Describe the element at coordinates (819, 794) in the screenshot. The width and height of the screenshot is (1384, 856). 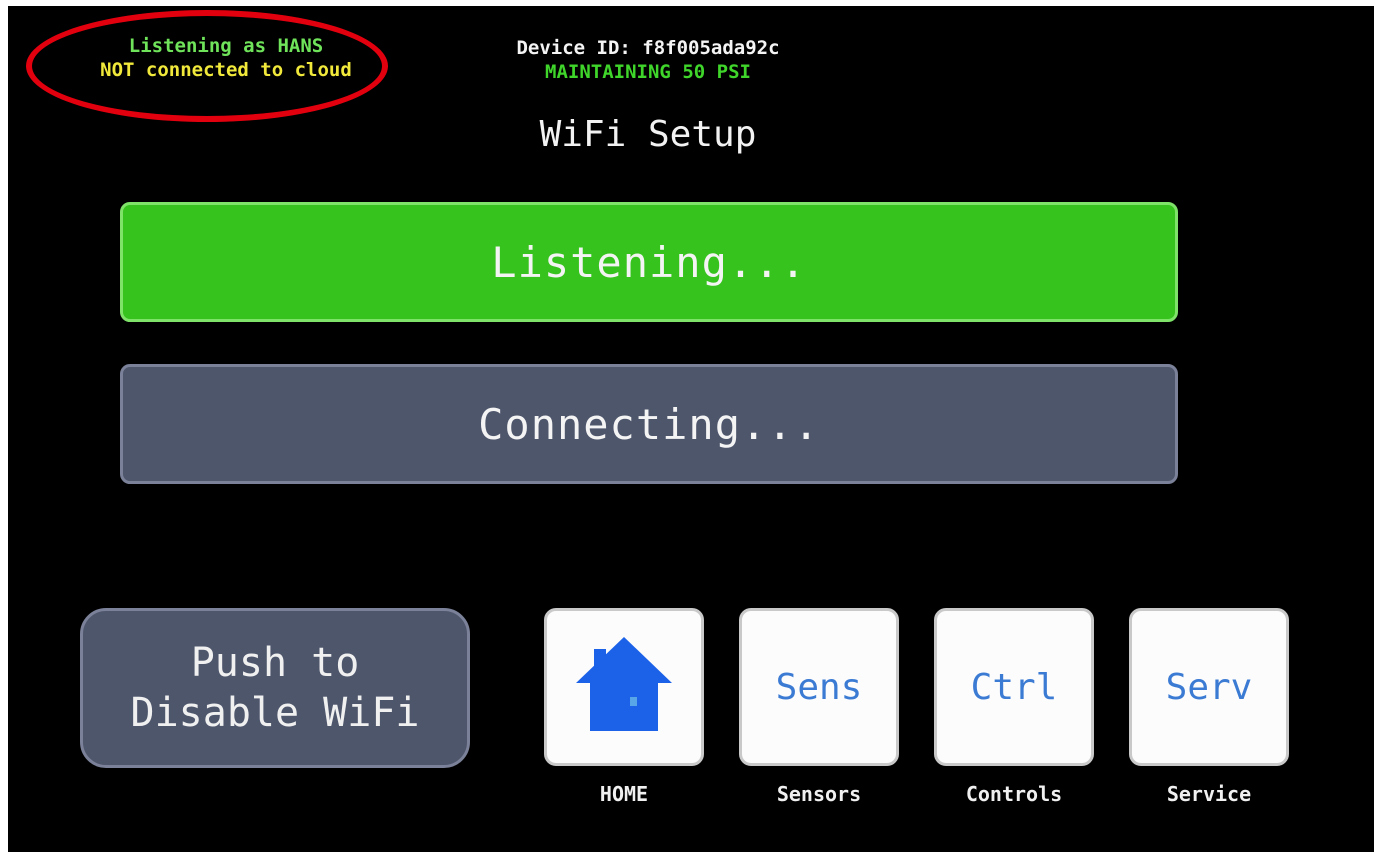
I see `nav-sensors-label: Sensors` at that location.